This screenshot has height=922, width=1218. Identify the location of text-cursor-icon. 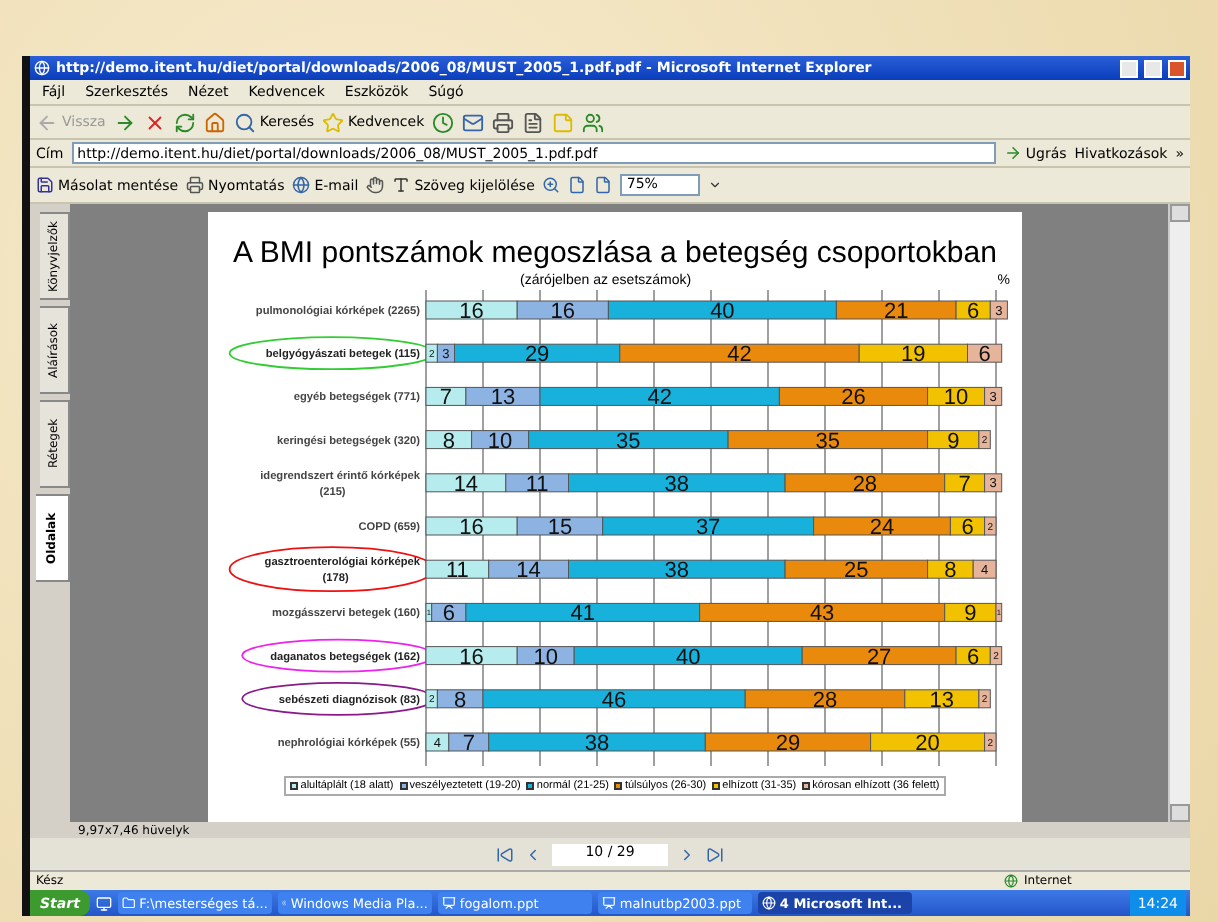
(401, 185).